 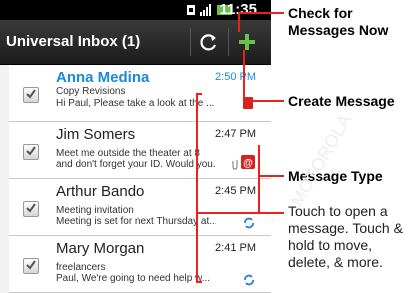 I want to click on callout-text: hold to move,, so click(x=330, y=245).